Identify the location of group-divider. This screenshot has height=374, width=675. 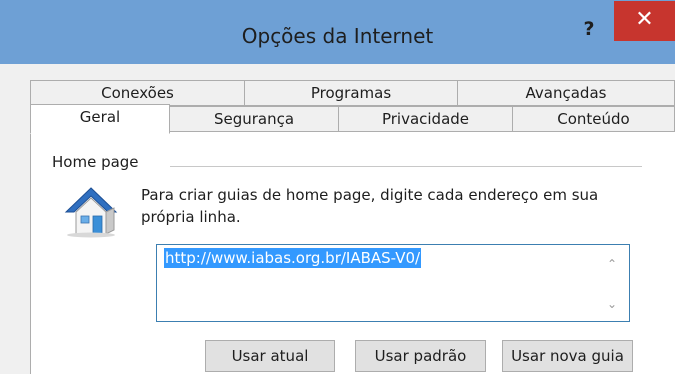
(406, 166).